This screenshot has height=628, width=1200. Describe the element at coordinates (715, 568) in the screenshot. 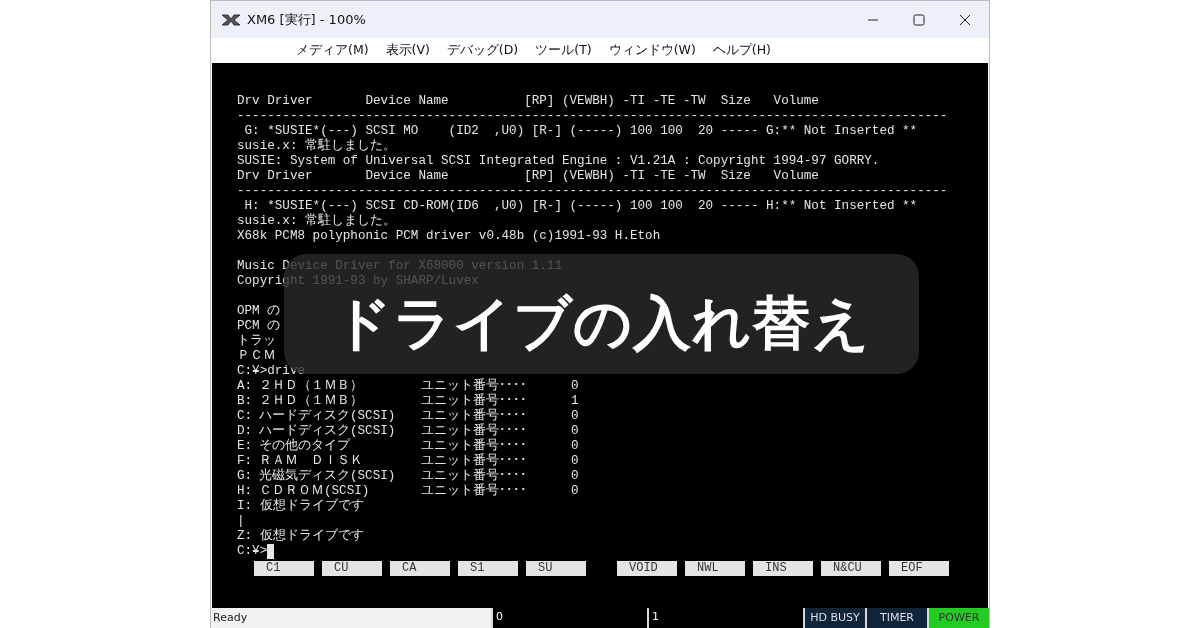

I see `function-key: NWL` at that location.